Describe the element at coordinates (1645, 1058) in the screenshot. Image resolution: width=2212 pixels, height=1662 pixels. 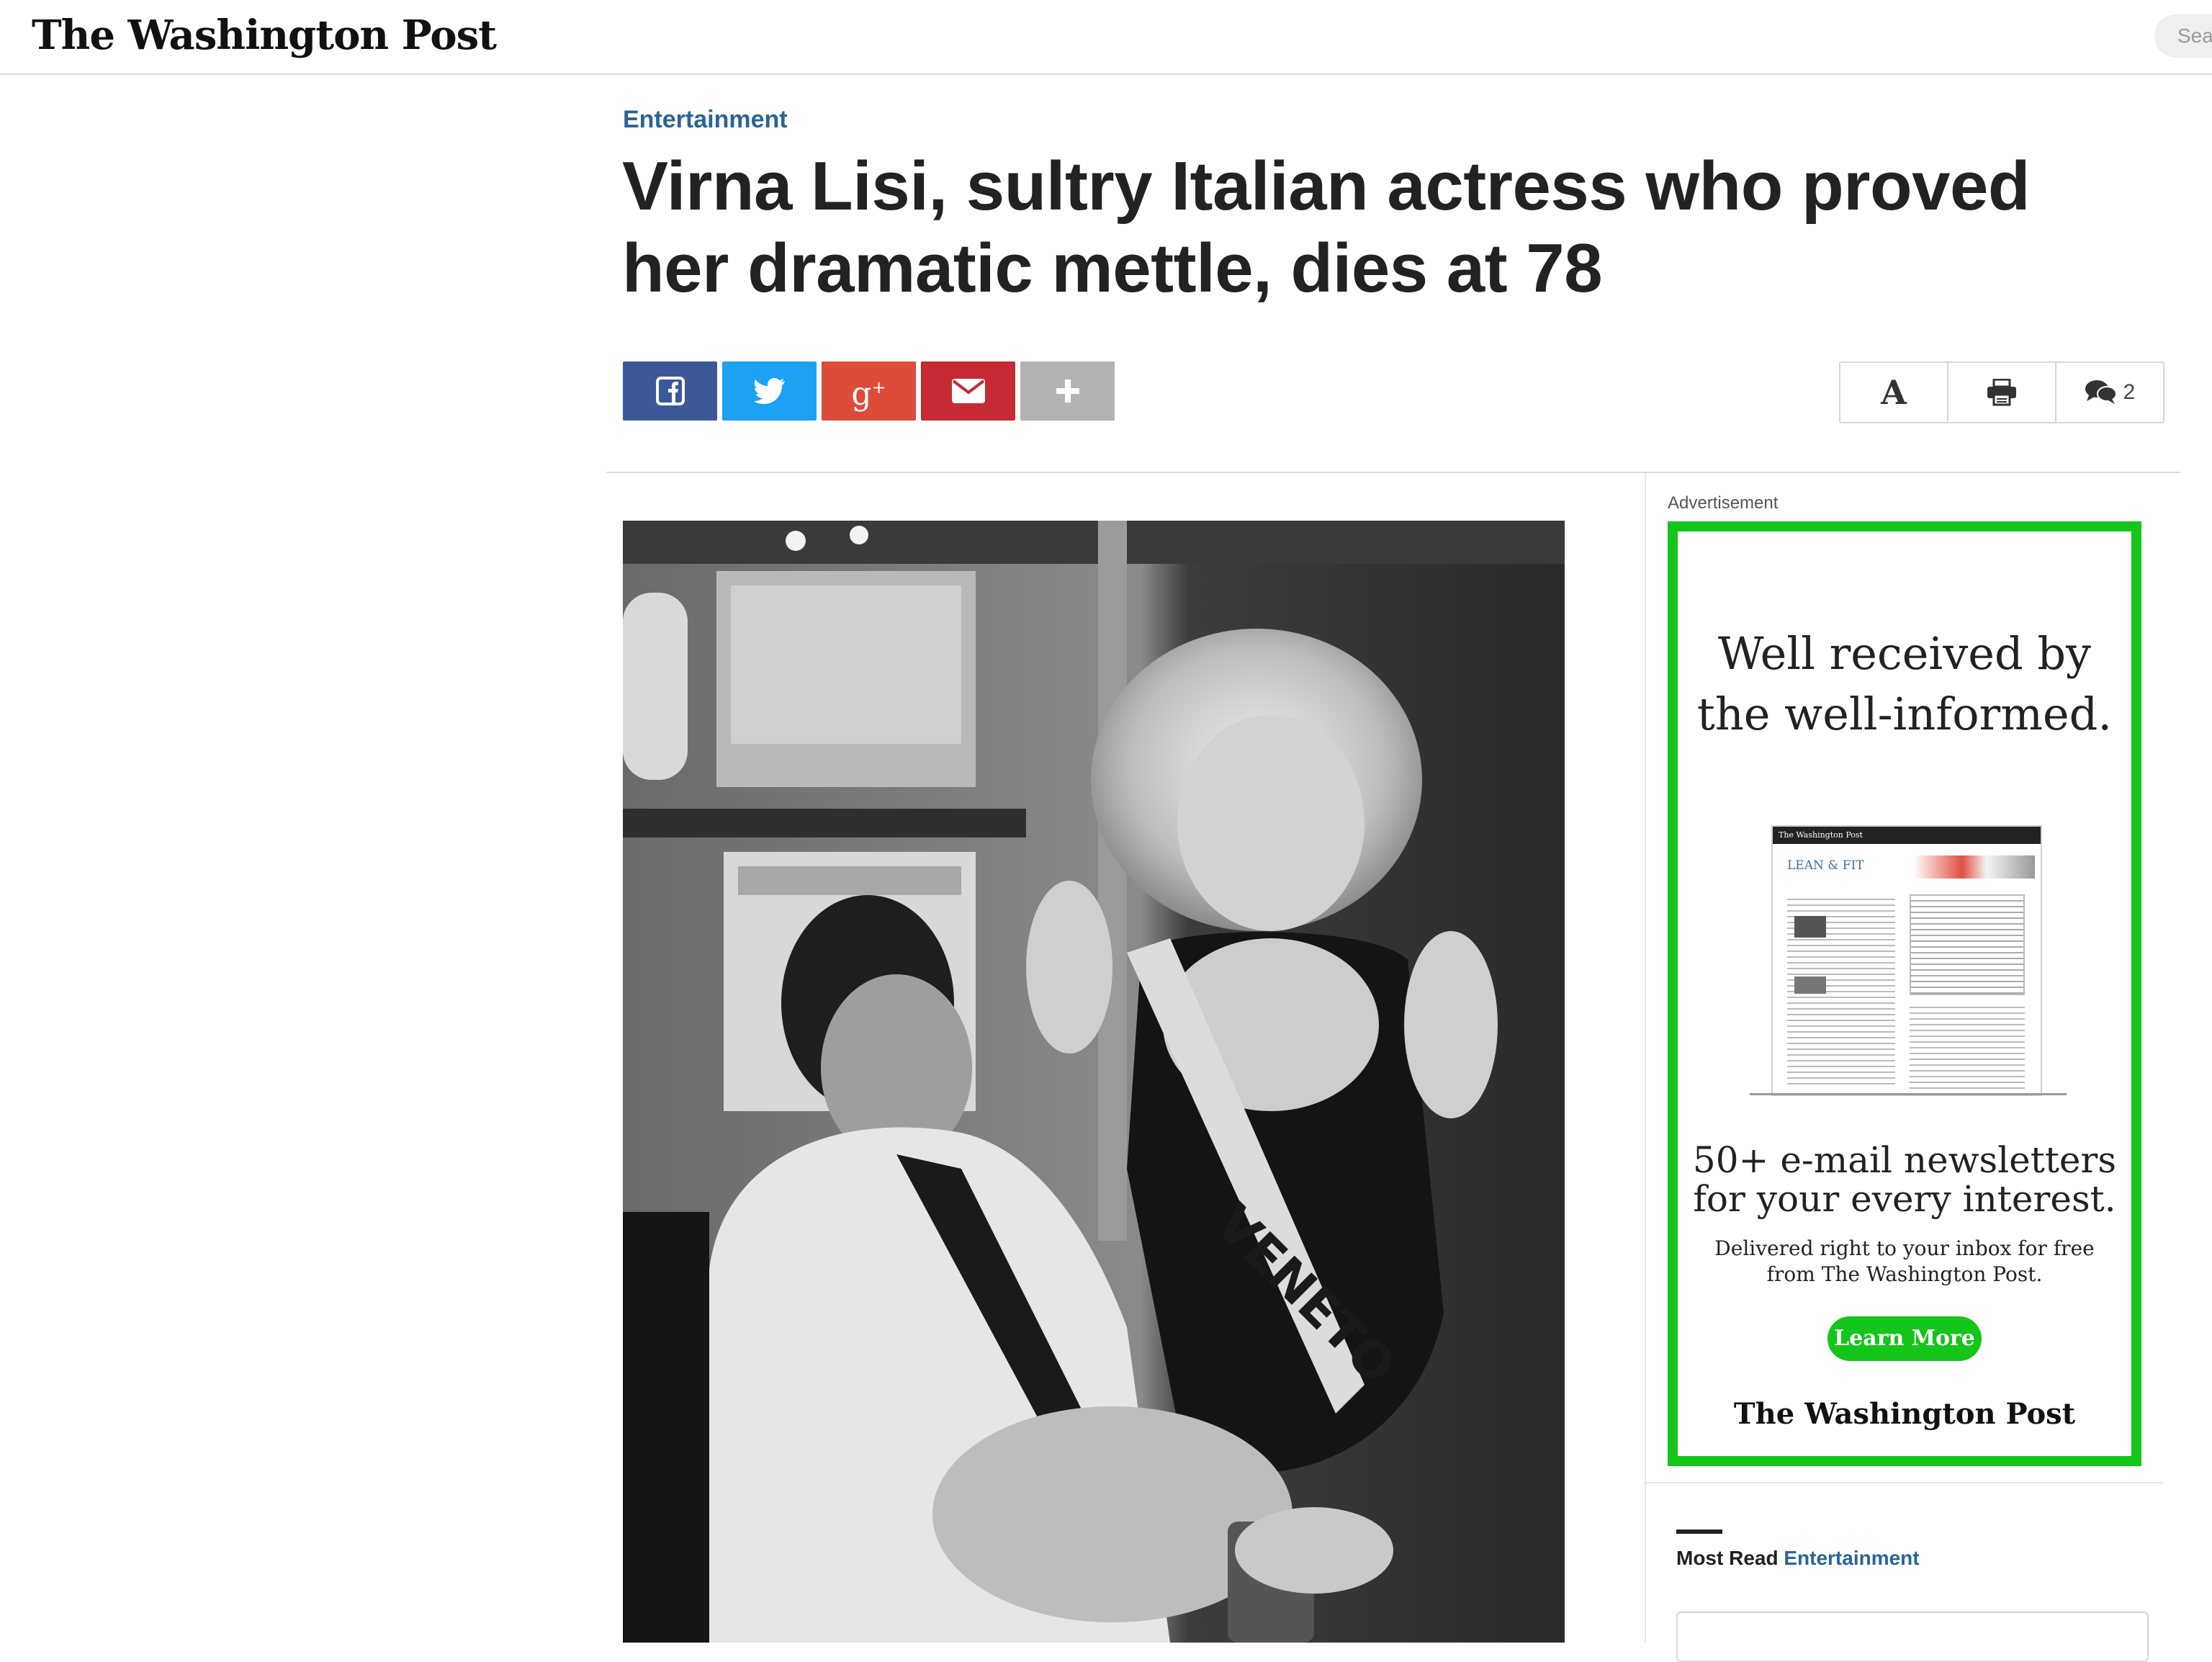
I see `rail-divider` at that location.